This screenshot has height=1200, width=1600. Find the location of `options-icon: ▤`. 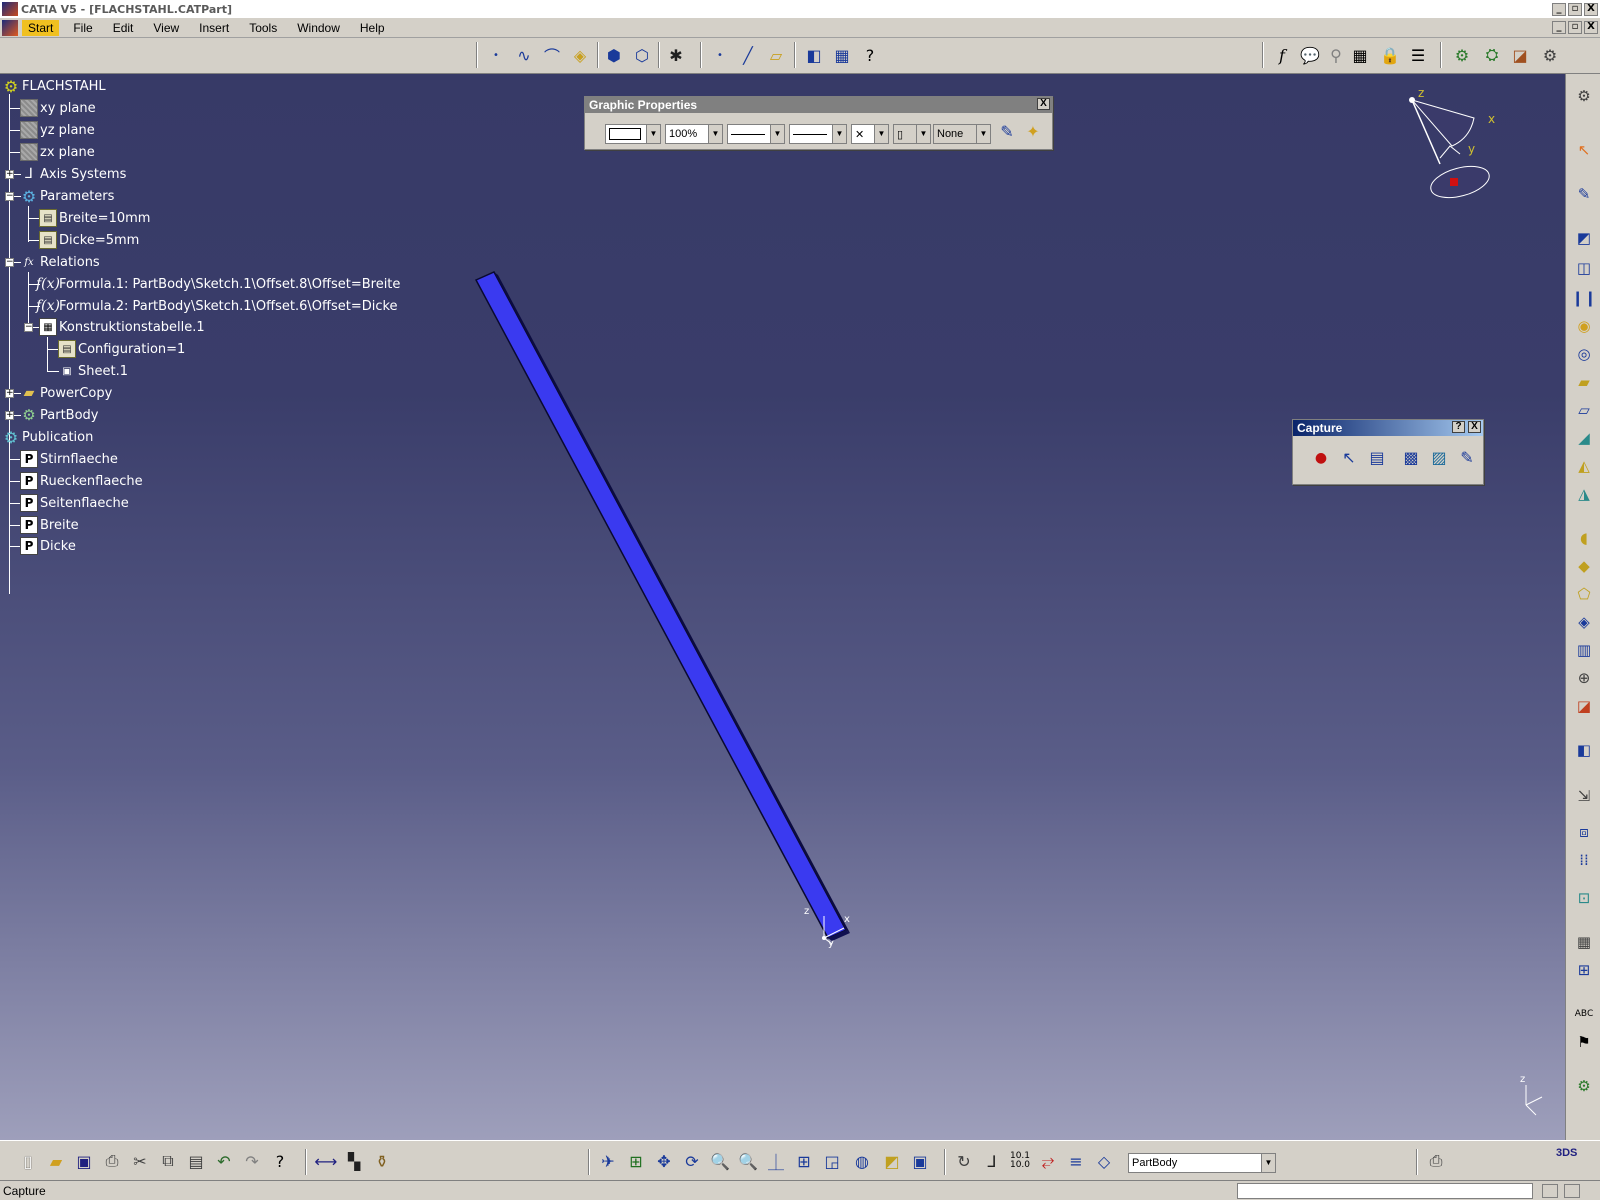

options-icon: ▤ is located at coordinates (1377, 458).